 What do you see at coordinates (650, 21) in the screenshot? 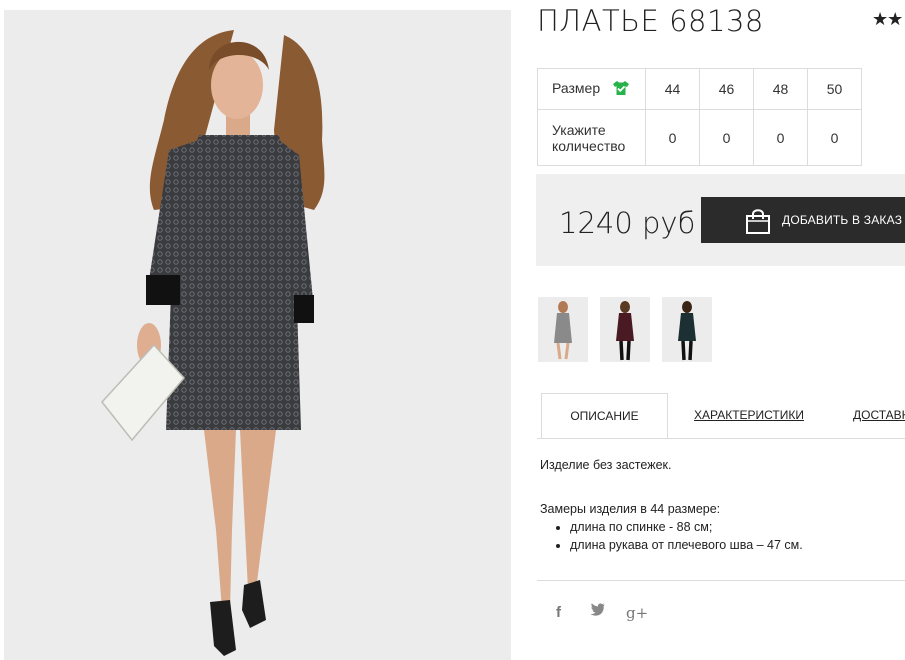
I see `product-title: ПЛАТЬЕ 68138` at bounding box center [650, 21].